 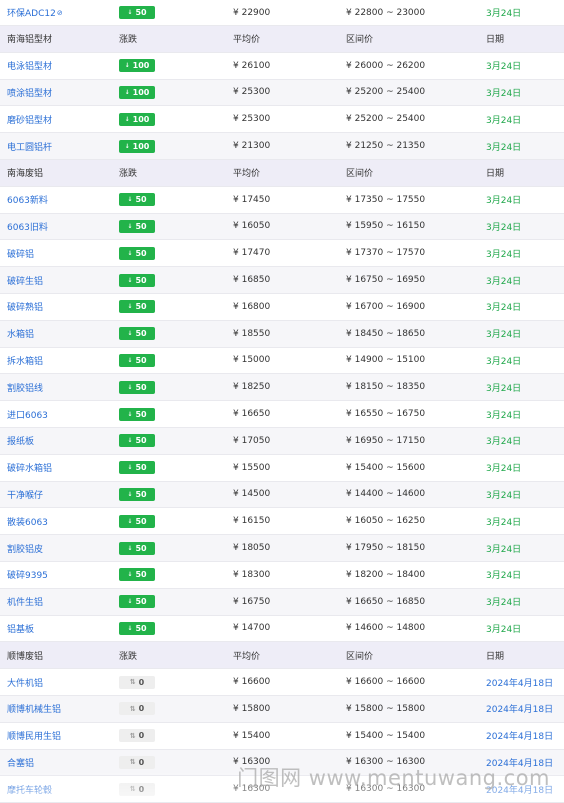 I want to click on avg-price: ¥ 25300, so click(x=252, y=119).